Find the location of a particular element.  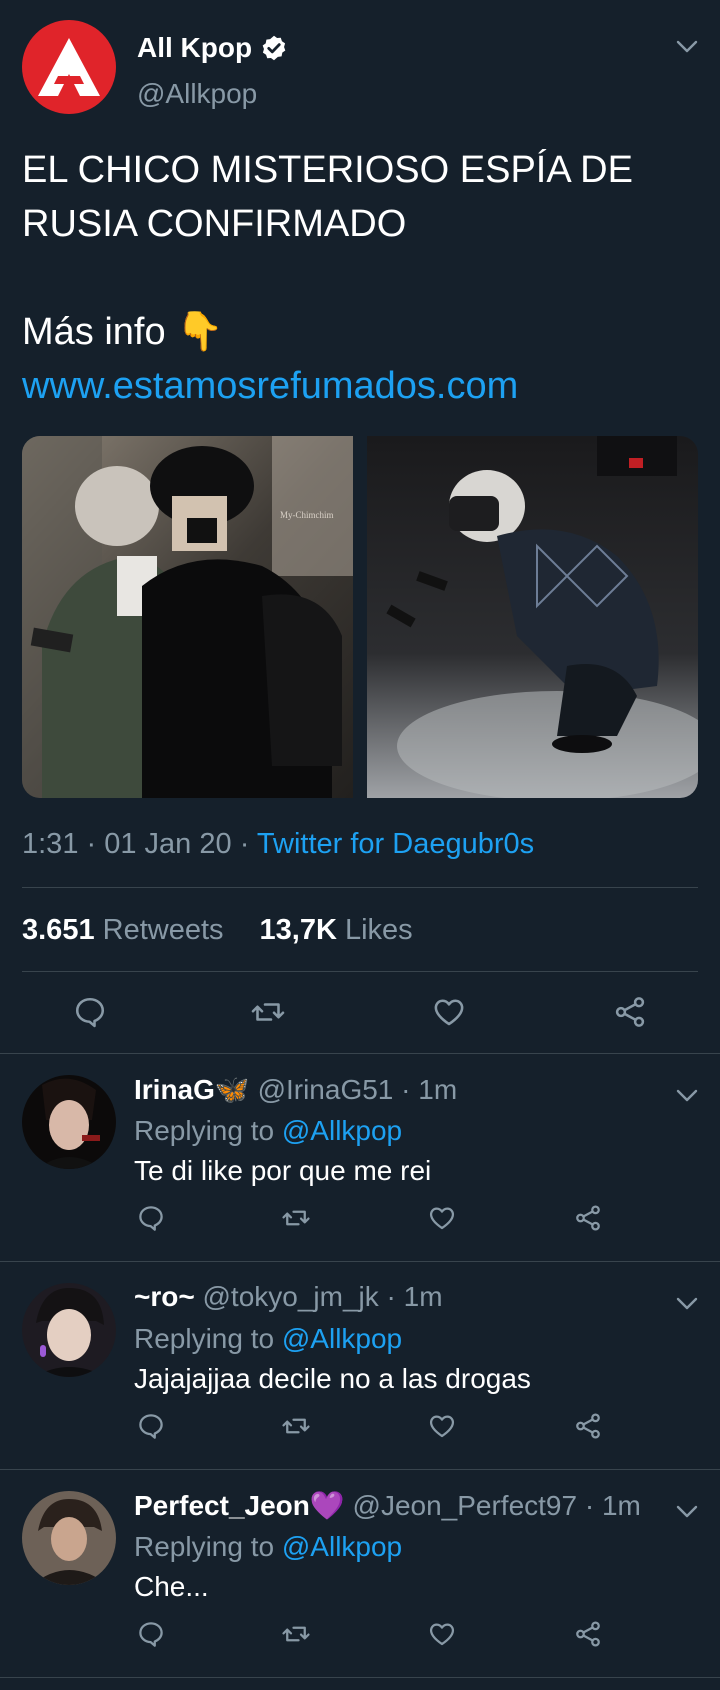

reply-header: IrinaG🦋 @IrinaG51 · 1m is located at coordinates (295, 1089).